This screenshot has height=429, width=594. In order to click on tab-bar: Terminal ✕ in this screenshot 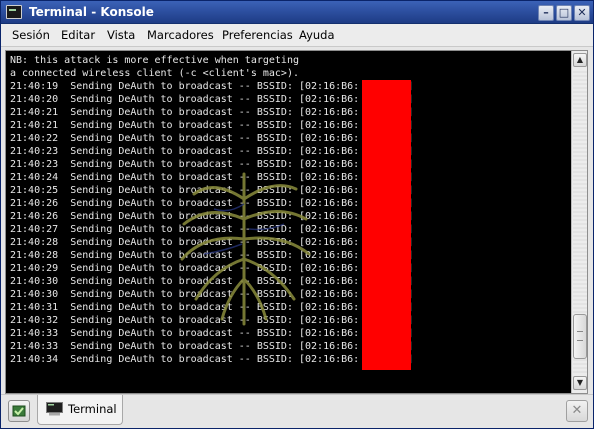, I will do `click(297, 411)`.